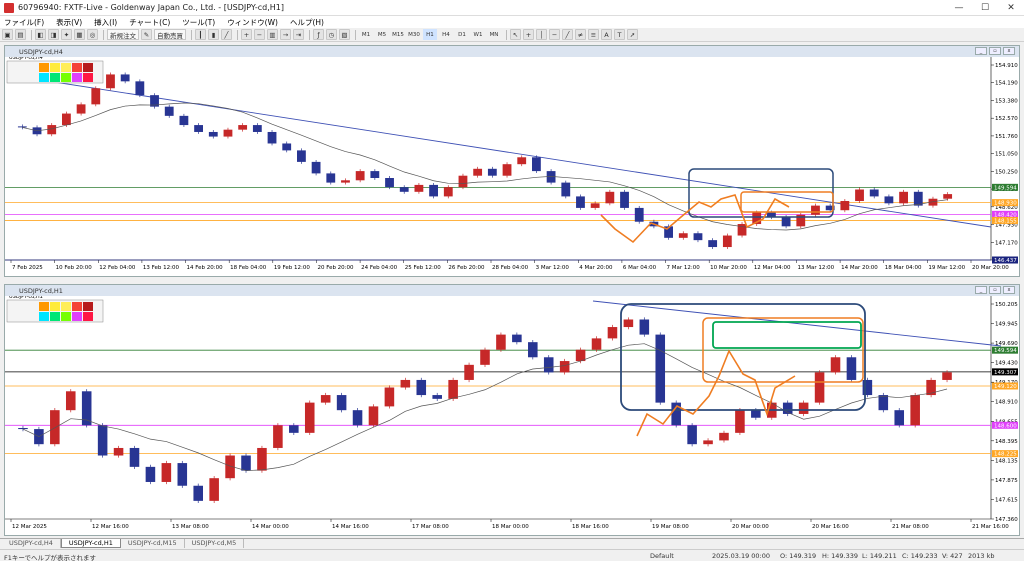 This screenshot has width=1024, height=561. I want to click on zoom-in-icon: +, so click(246, 34).